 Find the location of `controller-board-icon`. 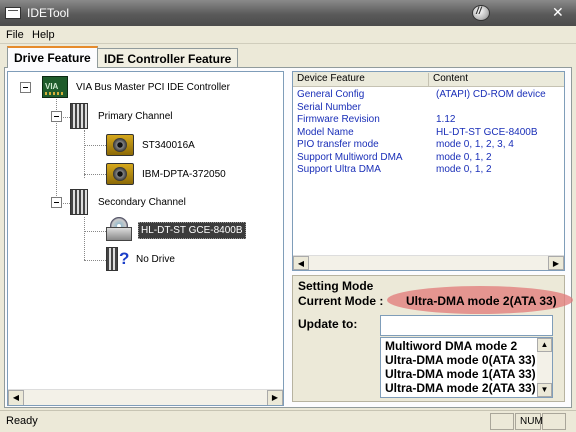

controller-board-icon is located at coordinates (55, 87).